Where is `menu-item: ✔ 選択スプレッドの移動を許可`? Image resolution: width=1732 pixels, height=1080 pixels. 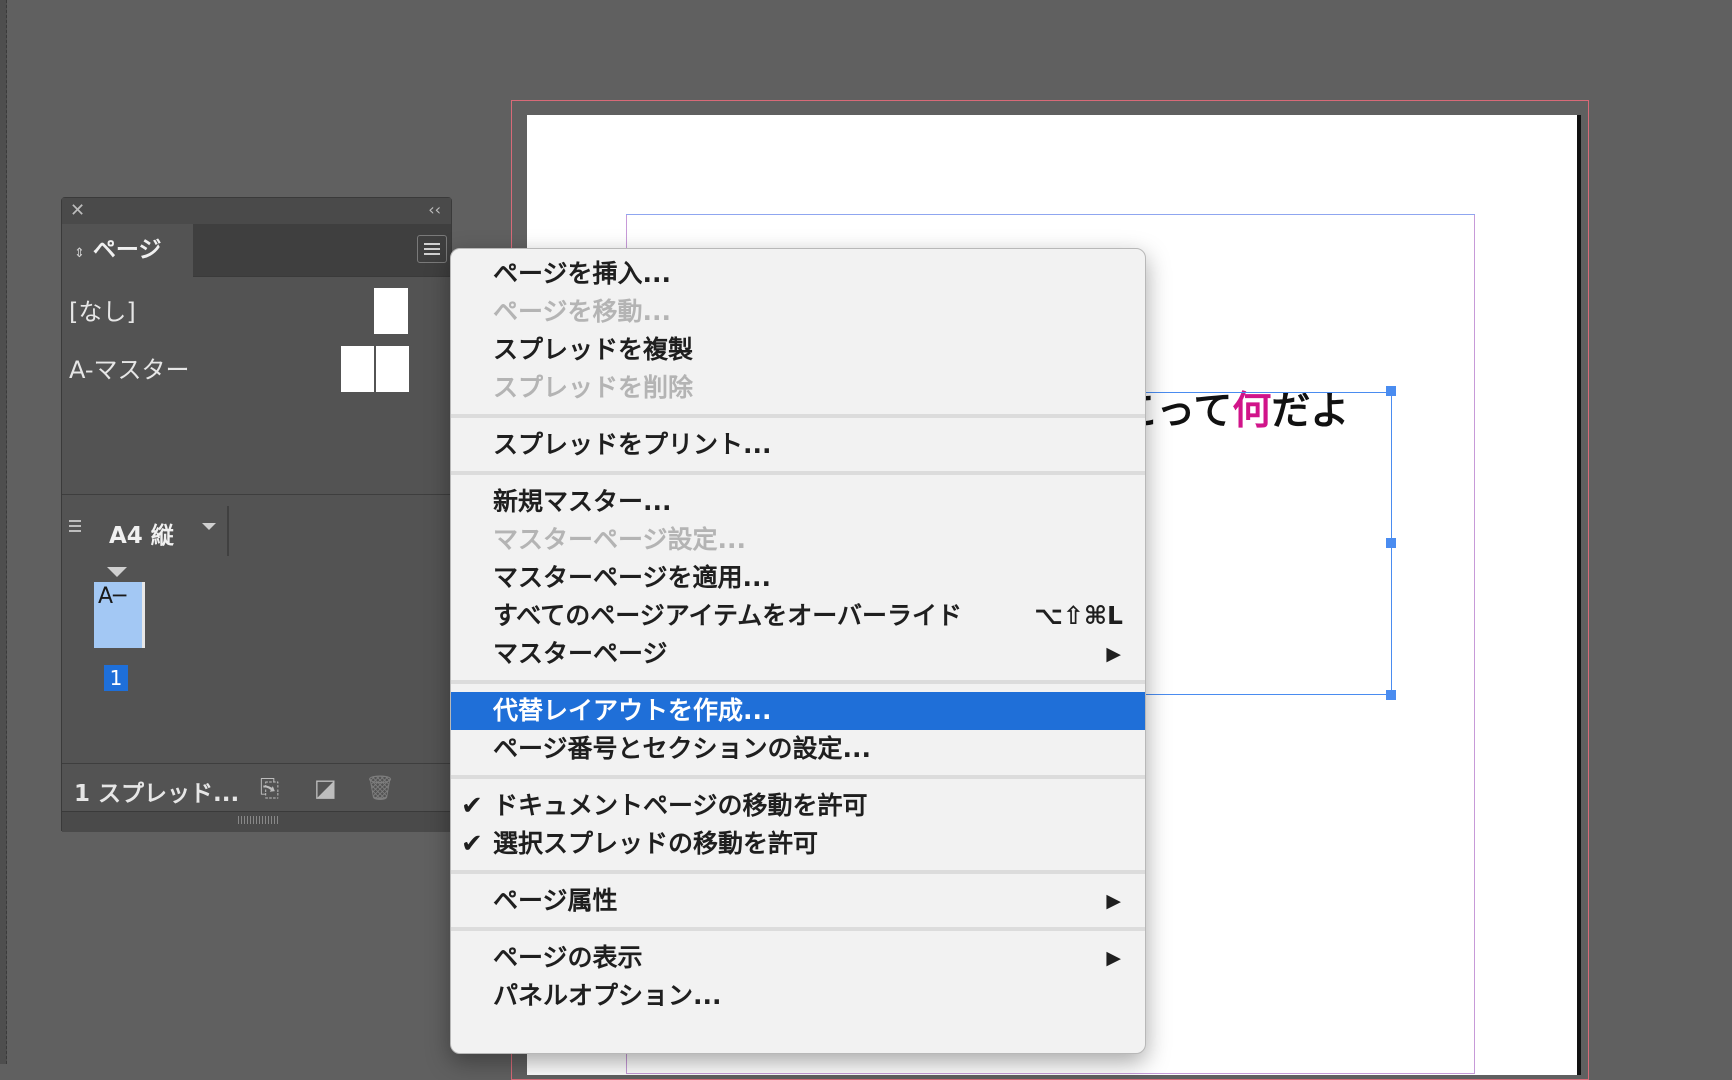
menu-item: ✔ 選択スプレッドの移動を許可 is located at coordinates (798, 844).